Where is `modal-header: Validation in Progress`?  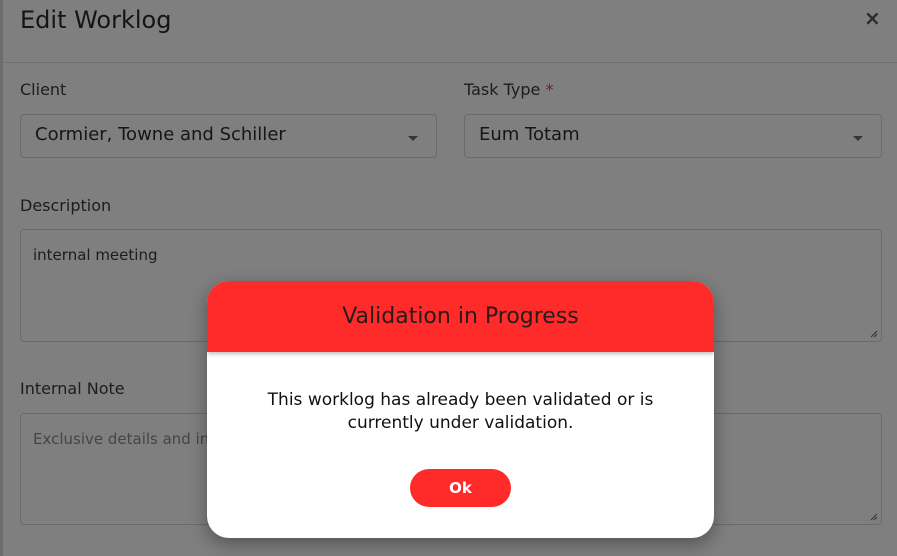 modal-header: Validation in Progress is located at coordinates (460, 316).